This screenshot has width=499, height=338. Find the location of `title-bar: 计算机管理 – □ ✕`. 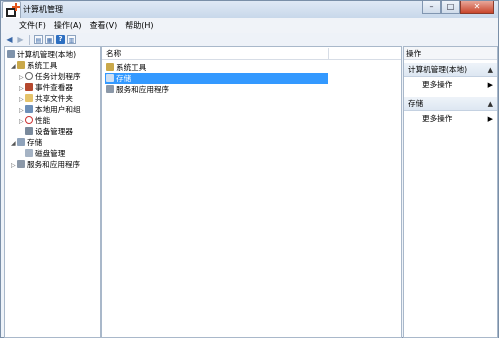

title-bar: 计算机管理 – □ ✕ is located at coordinates (249, 10).